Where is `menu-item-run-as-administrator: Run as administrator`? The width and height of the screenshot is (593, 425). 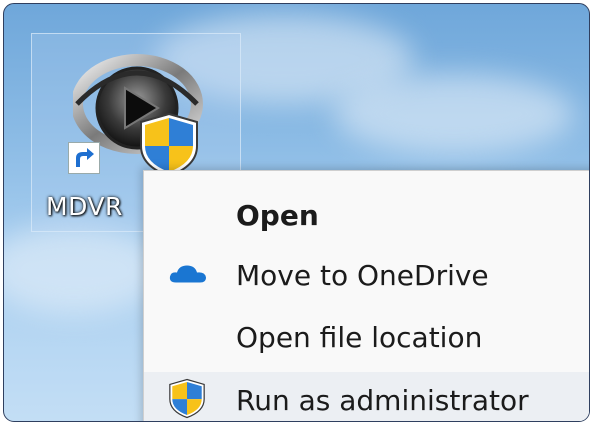
menu-item-run-as-administrator: Run as administrator is located at coordinates (366, 397).